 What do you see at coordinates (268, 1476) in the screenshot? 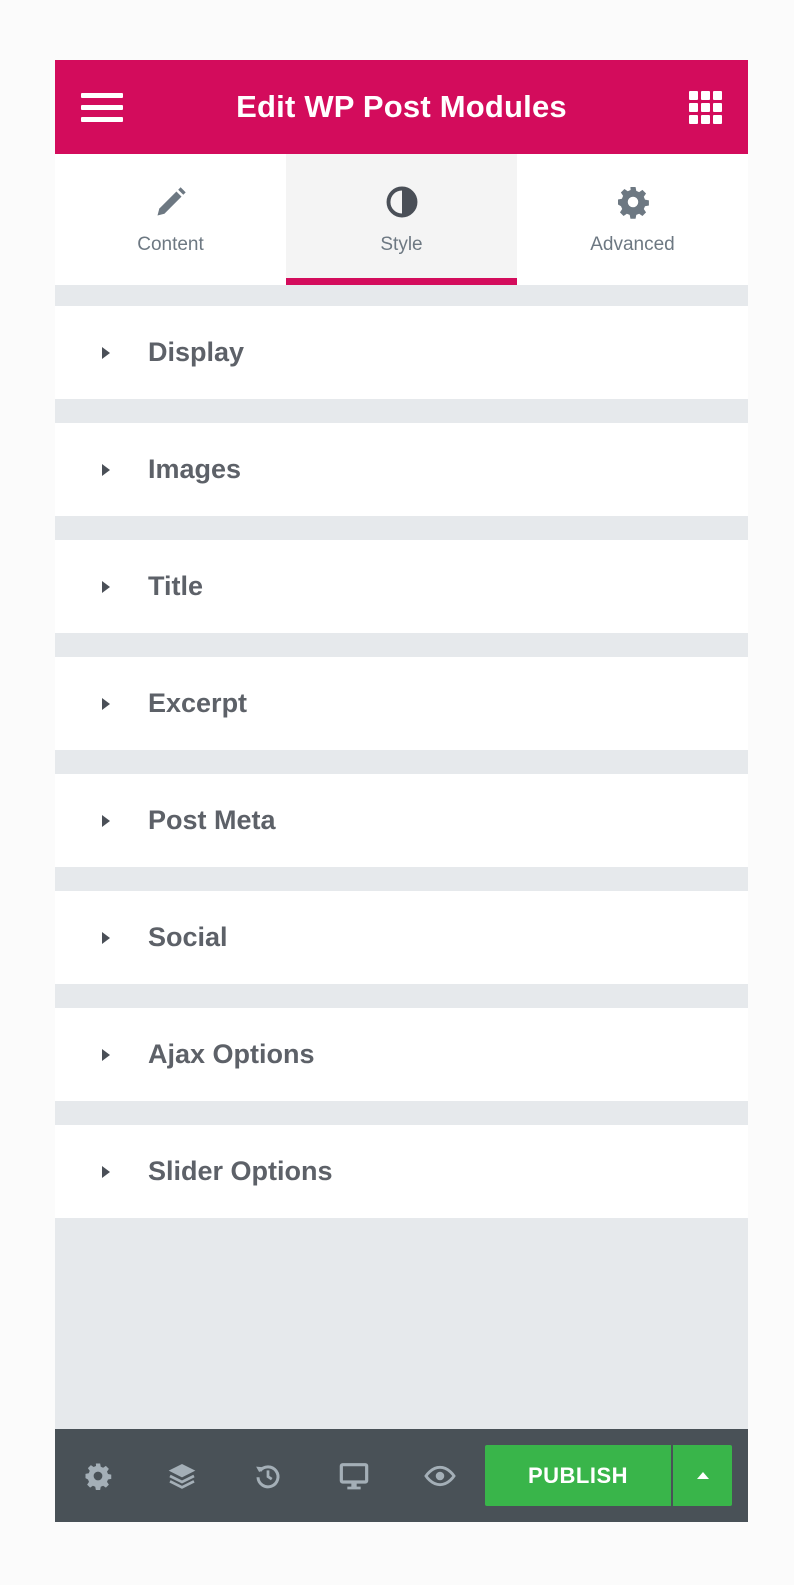
I see `history-icon` at bounding box center [268, 1476].